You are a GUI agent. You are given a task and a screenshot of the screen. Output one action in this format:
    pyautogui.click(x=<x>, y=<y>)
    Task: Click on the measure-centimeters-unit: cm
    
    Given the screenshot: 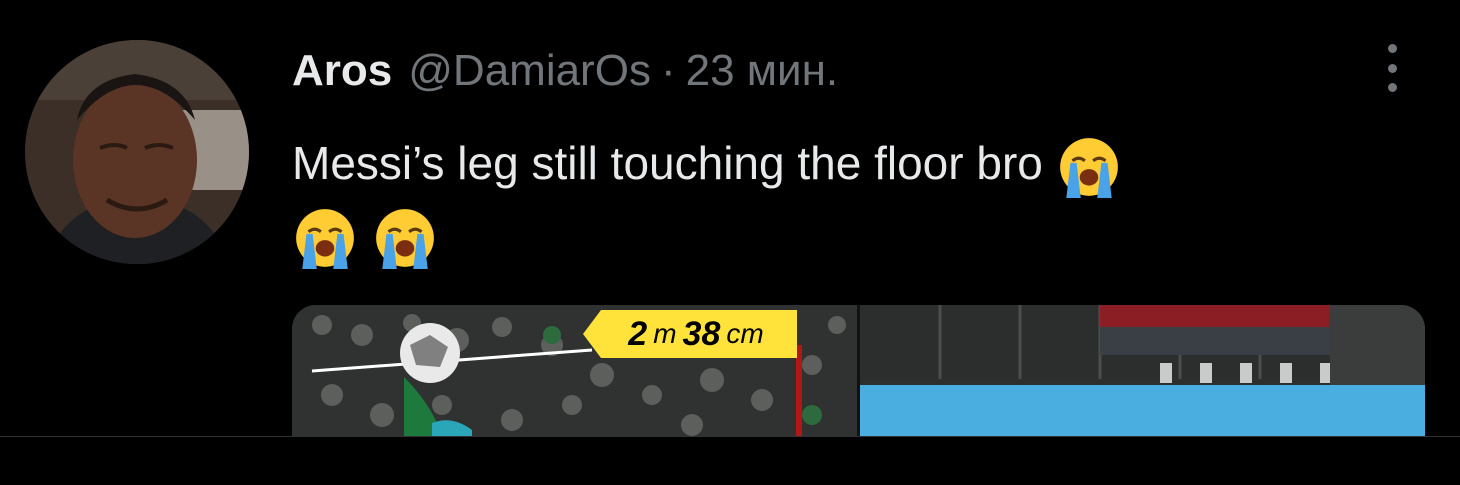 What is the action you would take?
    pyautogui.click(x=745, y=333)
    